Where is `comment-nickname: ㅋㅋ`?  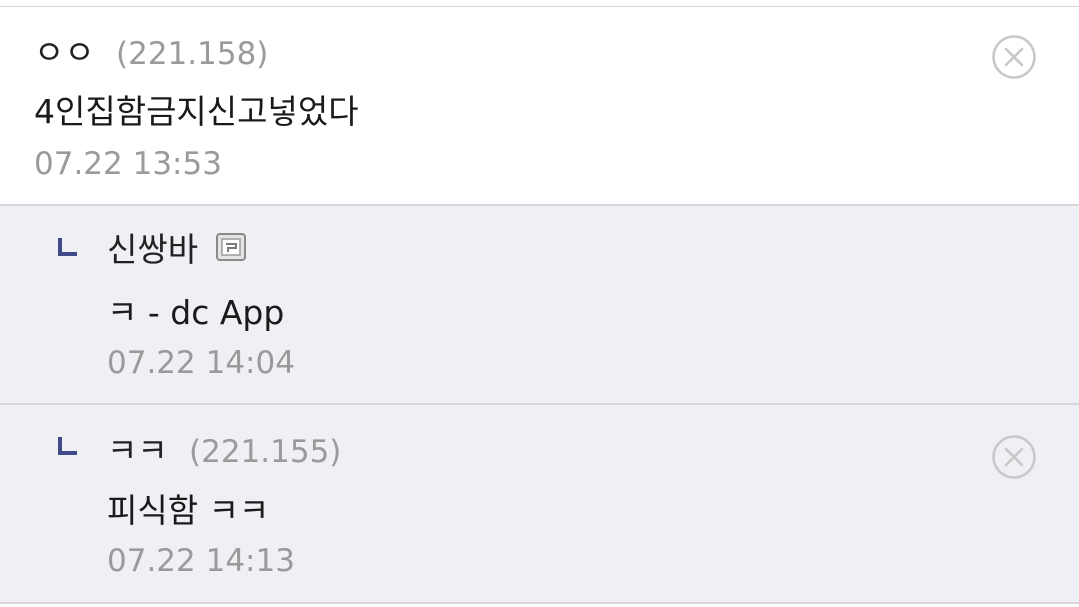 comment-nickname: ㅋㅋ is located at coordinates (137, 451).